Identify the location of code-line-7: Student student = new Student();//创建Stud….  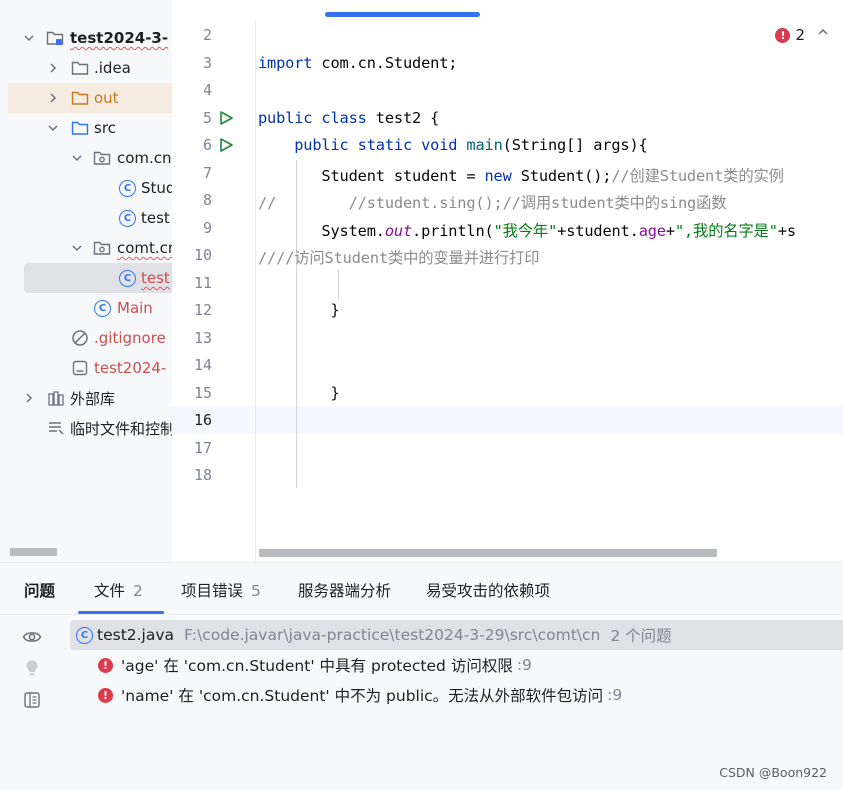
(552, 176).